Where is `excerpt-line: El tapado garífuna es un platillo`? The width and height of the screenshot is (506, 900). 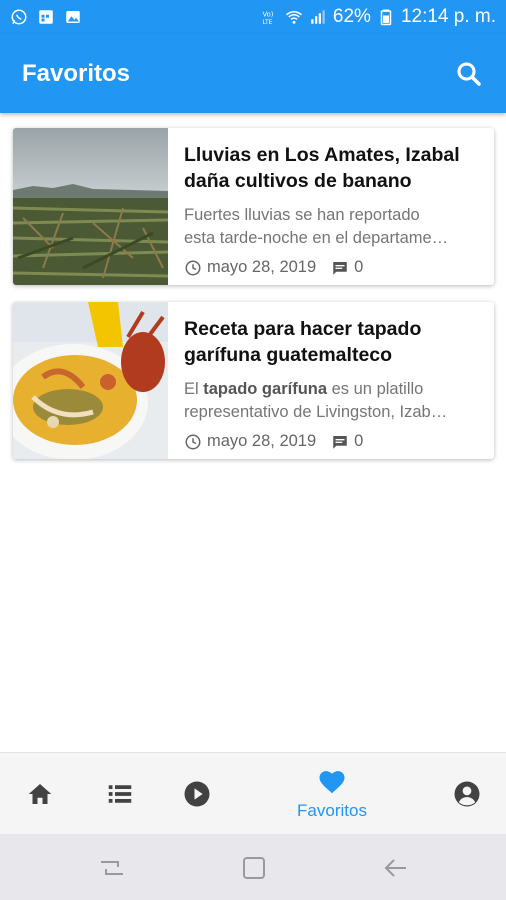
excerpt-line: El tapado garífuna es un platillo is located at coordinates (333, 389).